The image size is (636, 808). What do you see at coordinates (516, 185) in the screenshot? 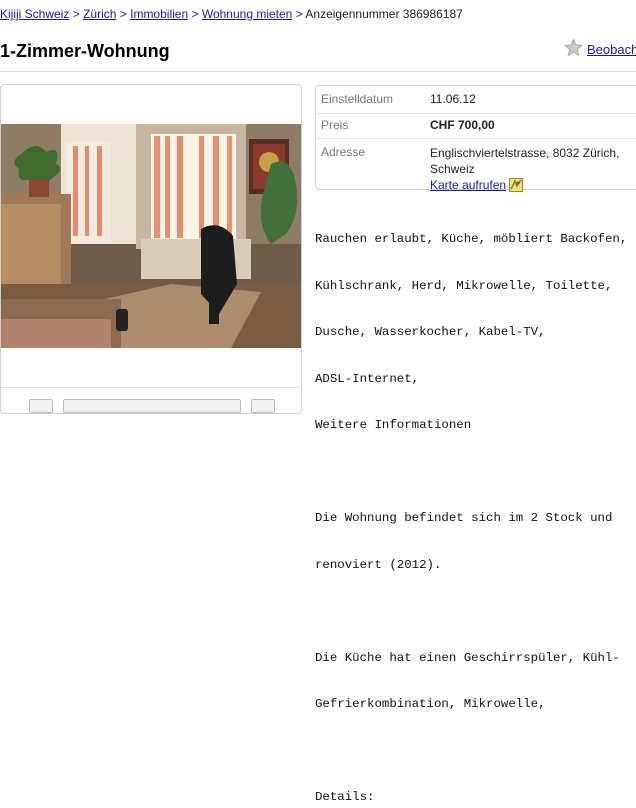
I see `map-icon` at bounding box center [516, 185].